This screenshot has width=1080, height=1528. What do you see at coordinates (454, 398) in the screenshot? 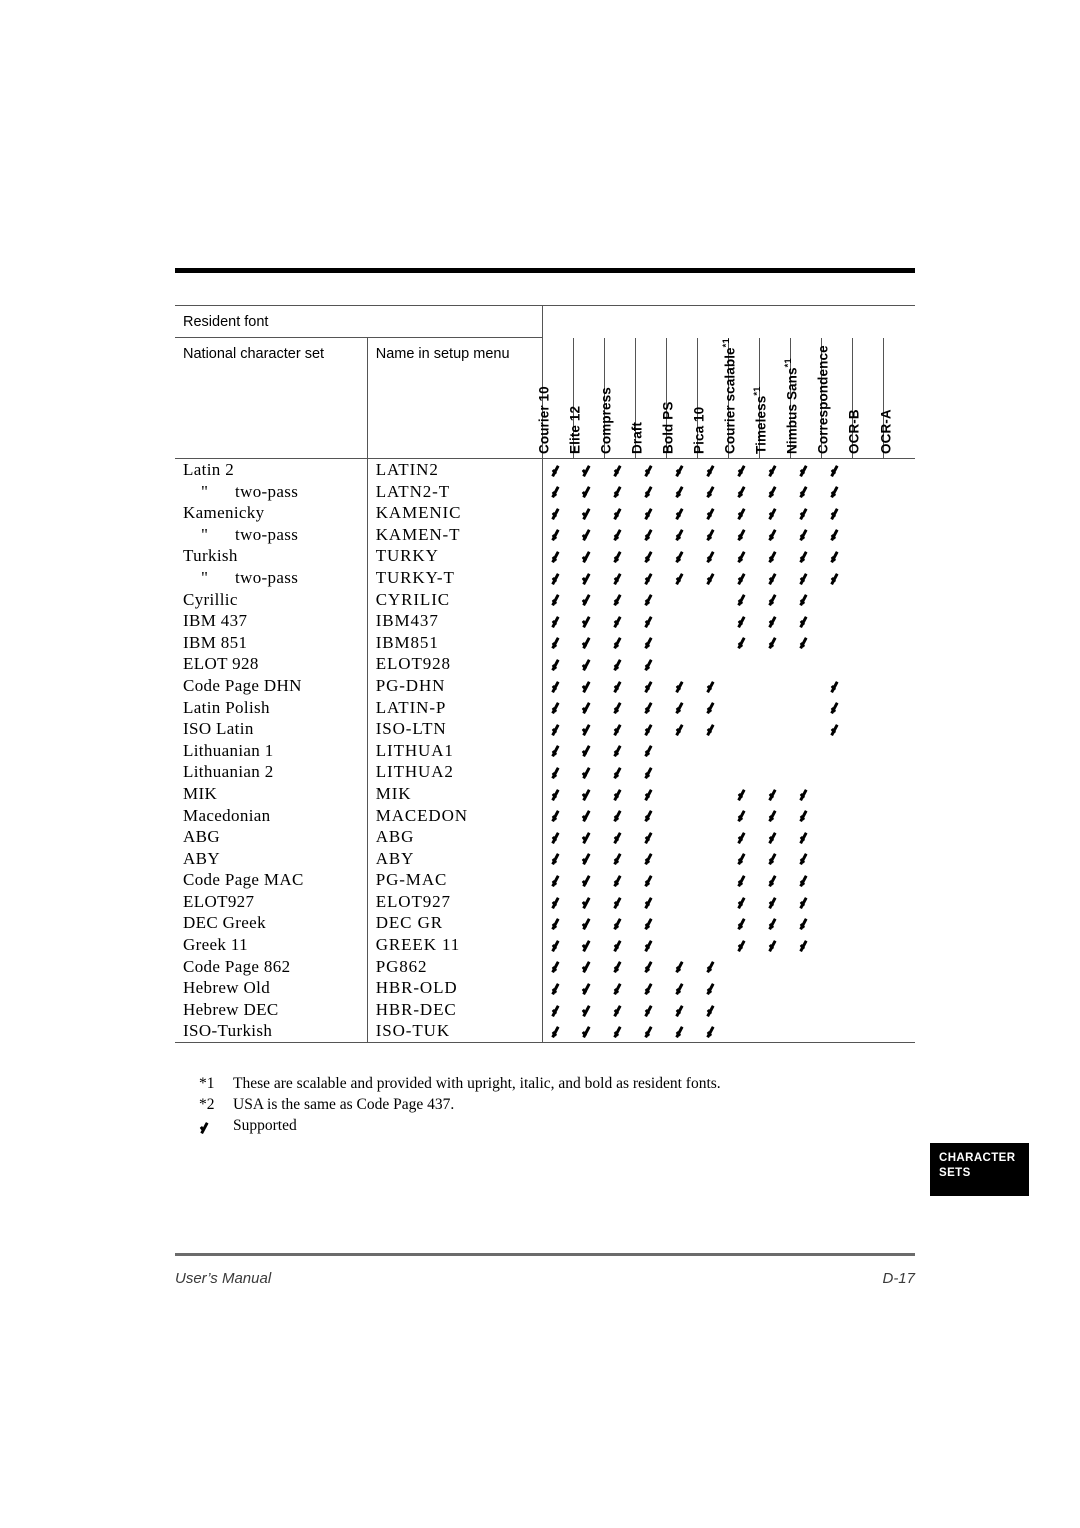
I see `header-name-in-setup-menu: Name in setup menu` at bounding box center [454, 398].